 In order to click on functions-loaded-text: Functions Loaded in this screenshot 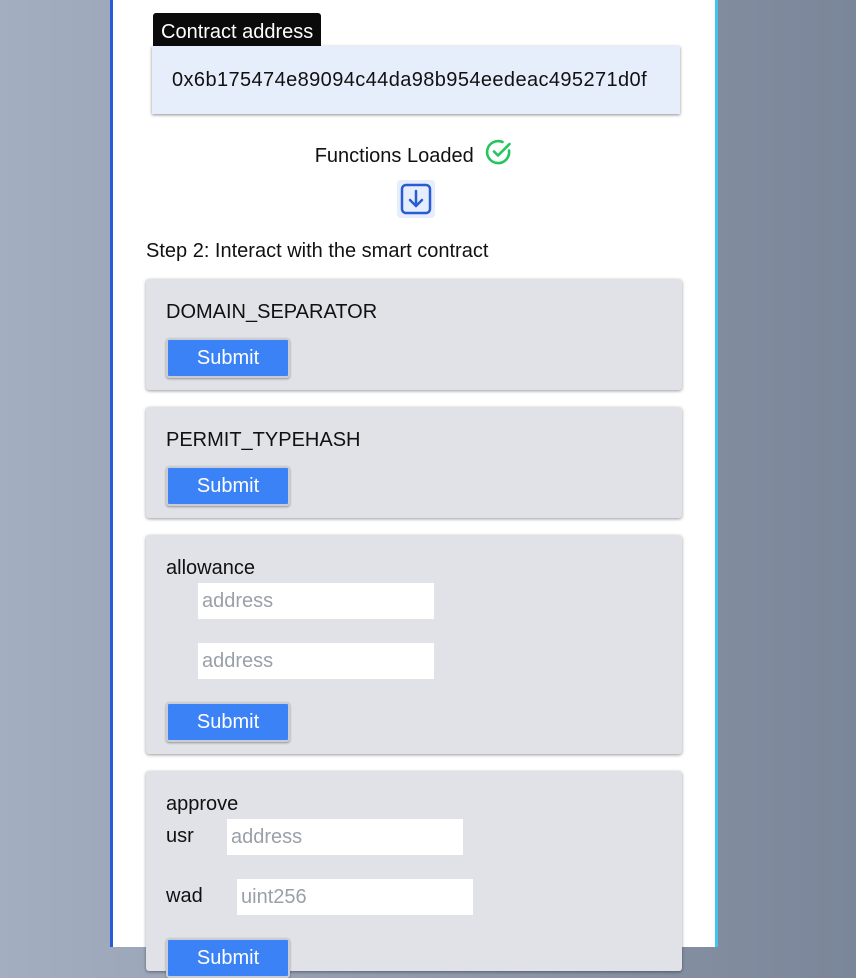, I will do `click(394, 155)`.